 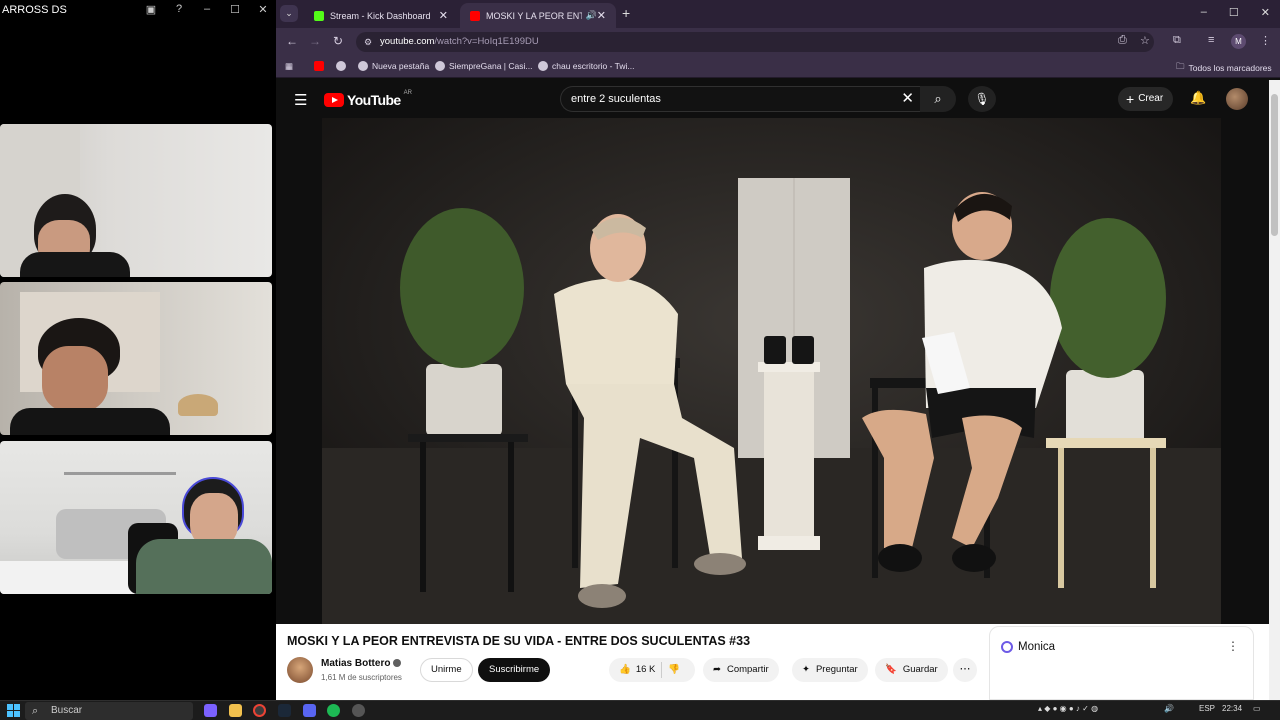 I want to click on obs-icon, so click(x=358, y=710).